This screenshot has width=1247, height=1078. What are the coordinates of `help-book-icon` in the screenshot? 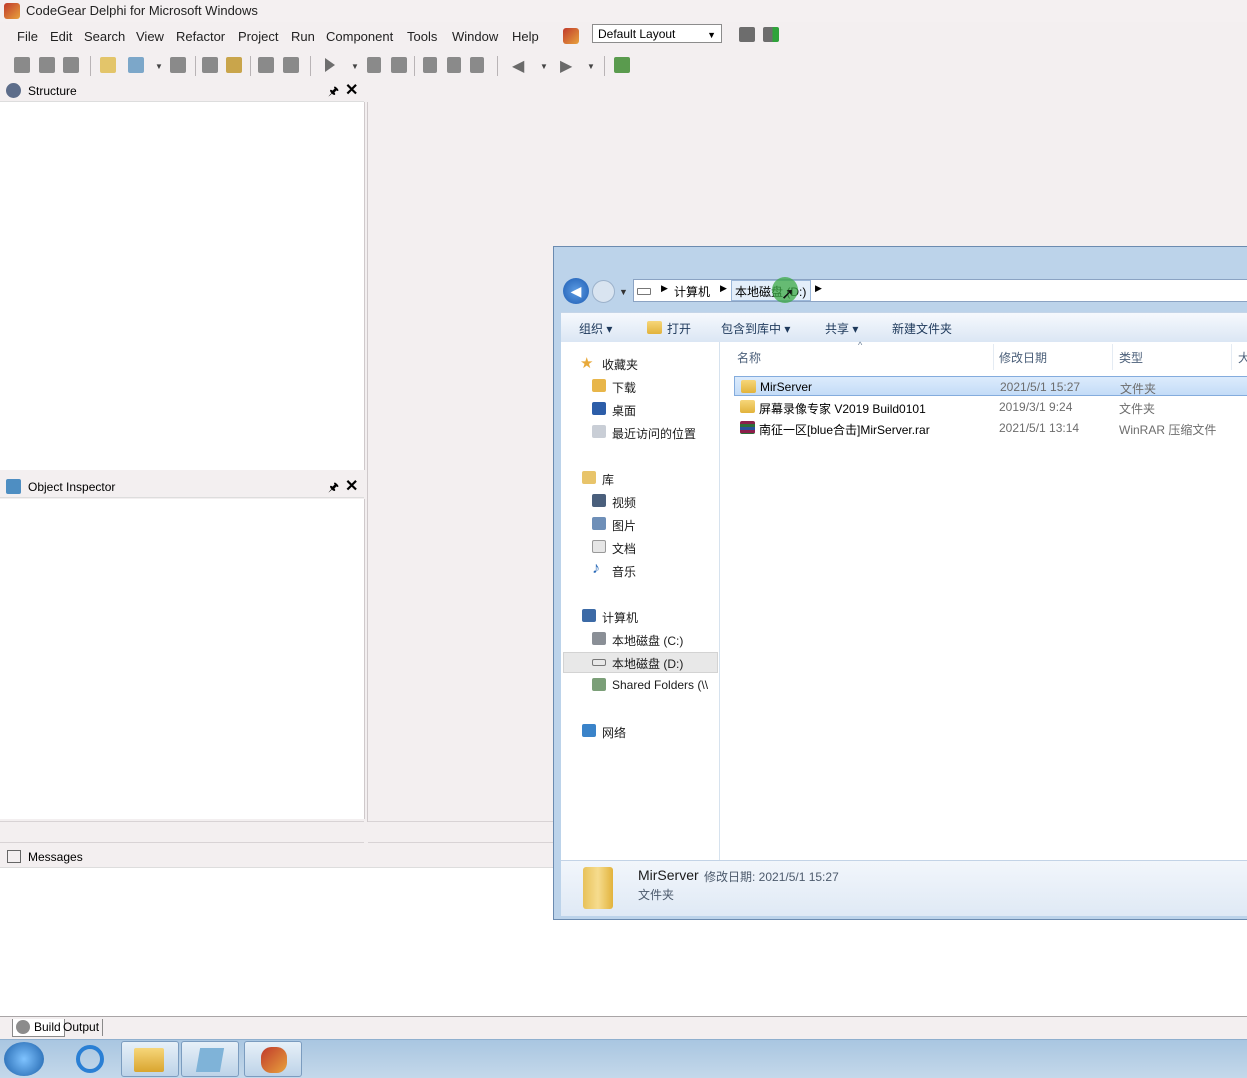 It's located at (622, 65).